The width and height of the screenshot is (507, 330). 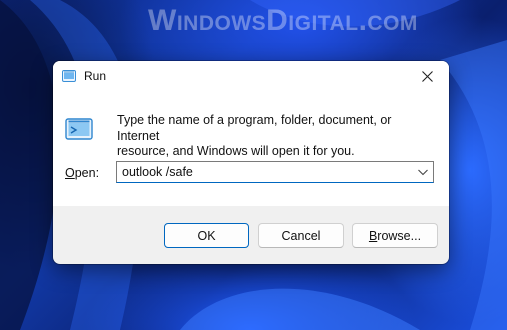 What do you see at coordinates (251, 76) in the screenshot?
I see `title-bar: Run` at bounding box center [251, 76].